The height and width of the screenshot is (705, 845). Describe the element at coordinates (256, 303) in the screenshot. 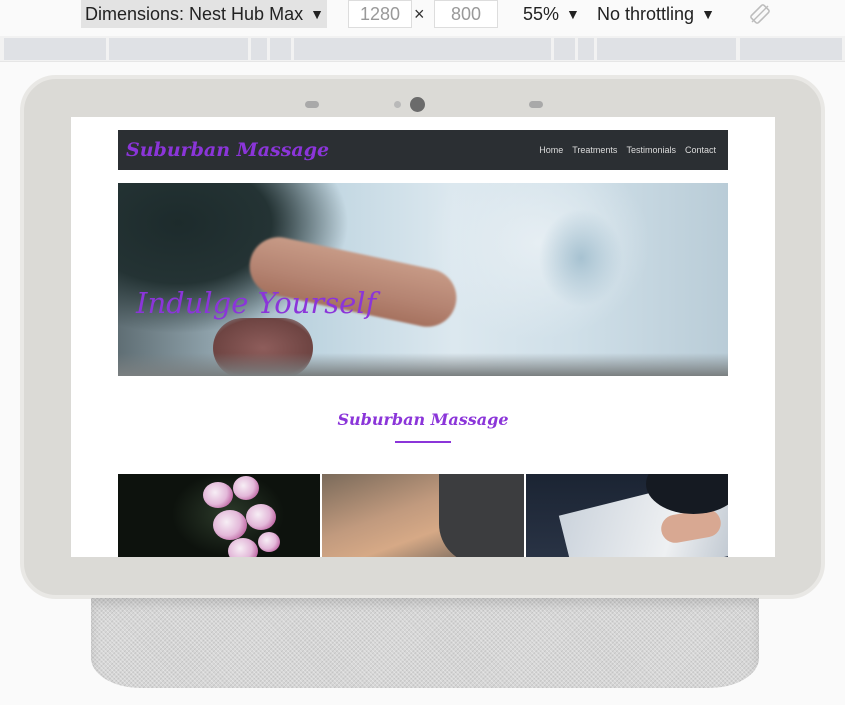

I see `hero-title: Indulge Yourself` at that location.